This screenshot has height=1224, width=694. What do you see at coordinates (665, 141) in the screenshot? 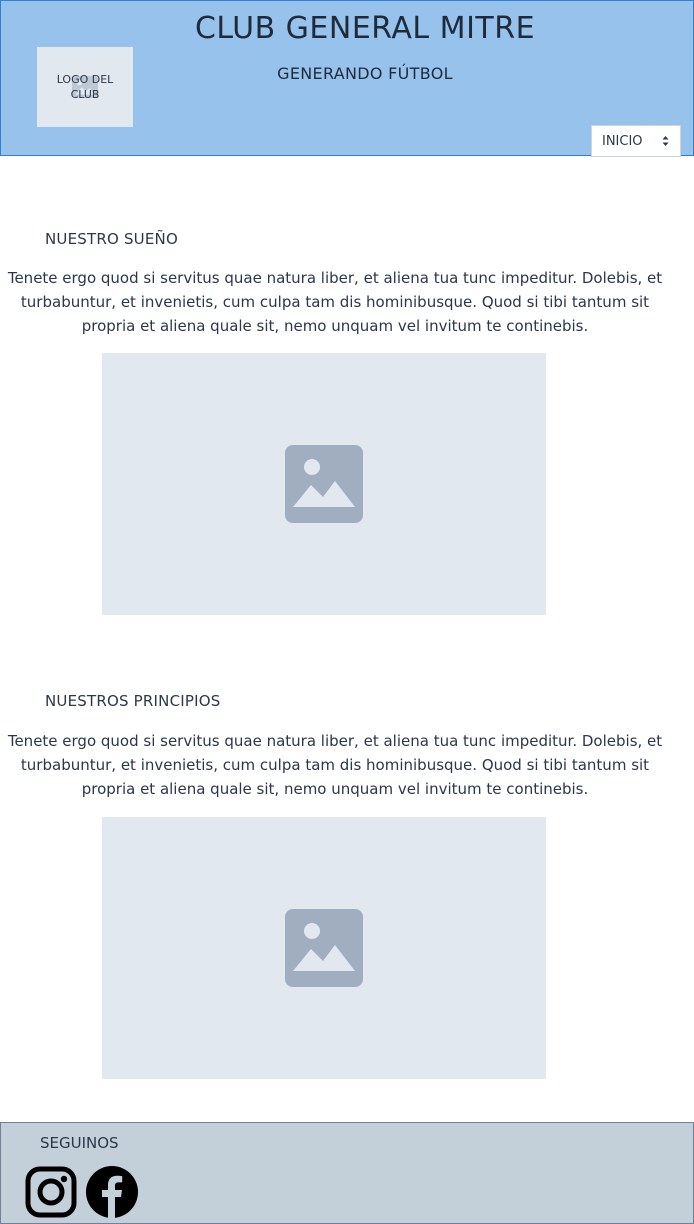
I see `select-arrows-icon` at bounding box center [665, 141].